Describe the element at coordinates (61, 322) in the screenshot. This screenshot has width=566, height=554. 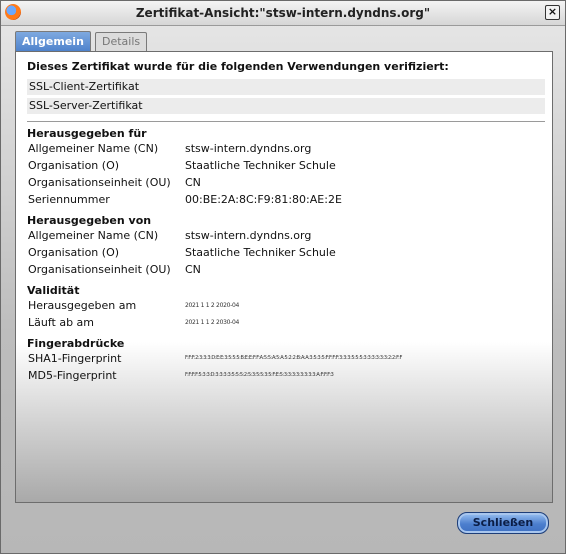
I see `info-label: Läuft ab am` at that location.